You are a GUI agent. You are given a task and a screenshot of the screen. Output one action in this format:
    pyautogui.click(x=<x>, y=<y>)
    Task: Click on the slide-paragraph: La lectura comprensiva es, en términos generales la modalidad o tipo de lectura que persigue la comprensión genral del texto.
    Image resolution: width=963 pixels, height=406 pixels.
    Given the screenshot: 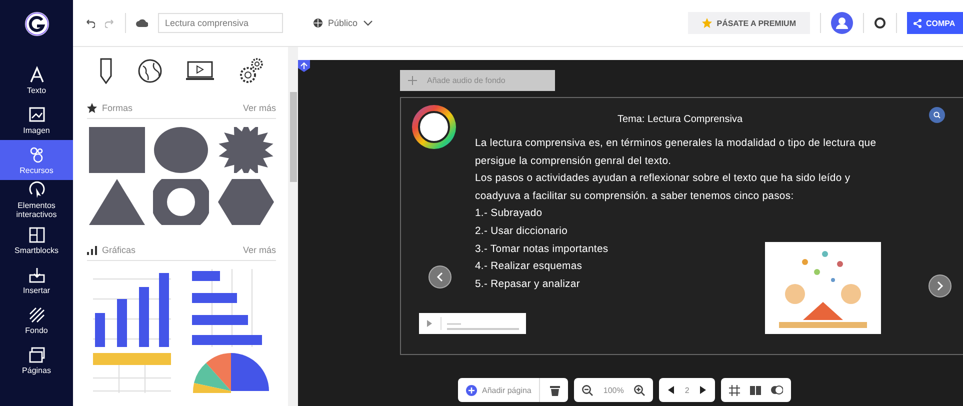 What is the action you would take?
    pyautogui.click(x=676, y=153)
    